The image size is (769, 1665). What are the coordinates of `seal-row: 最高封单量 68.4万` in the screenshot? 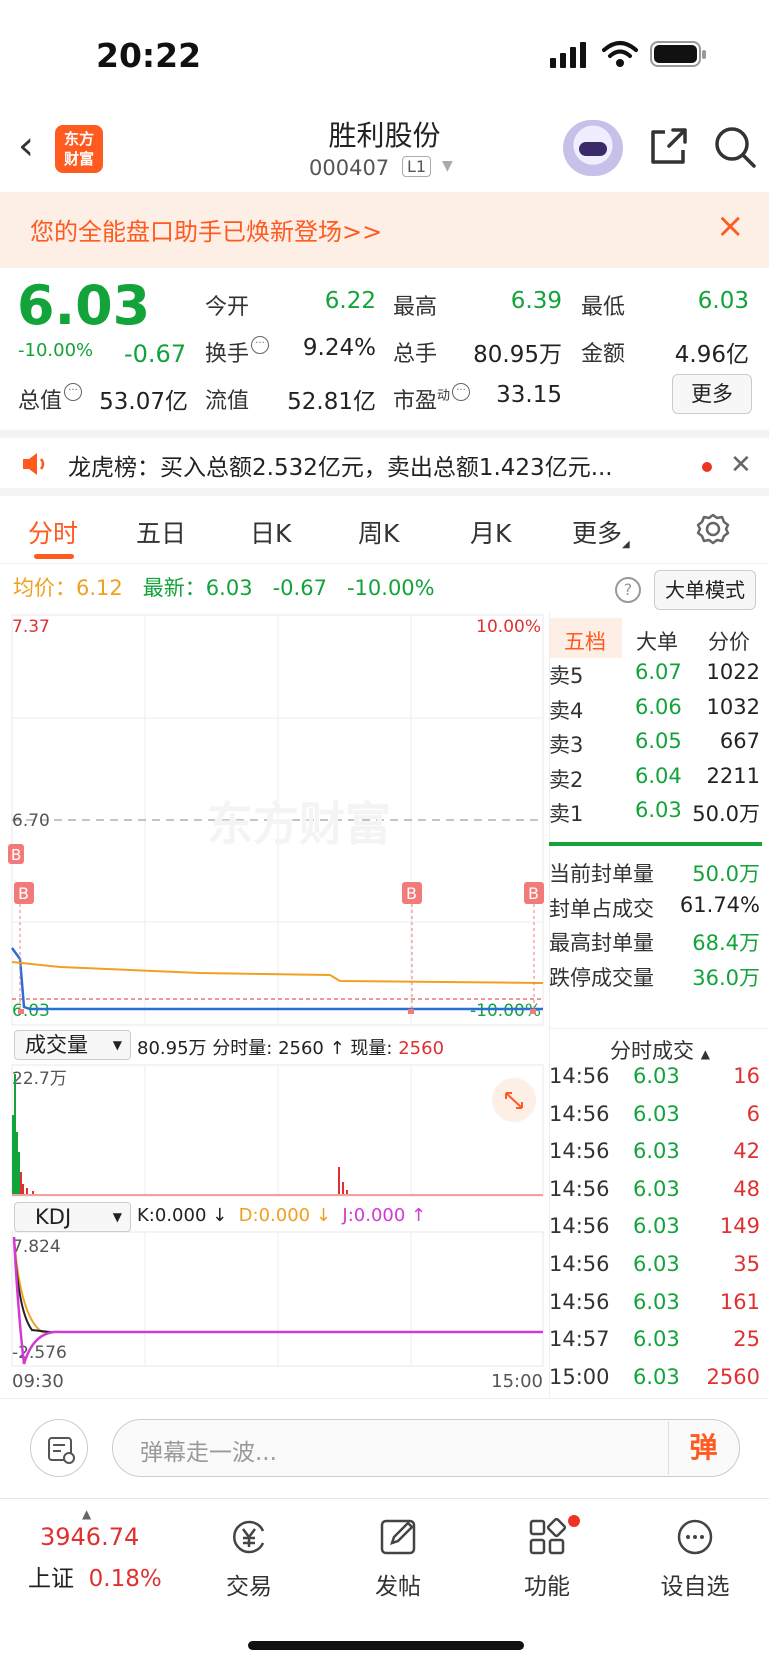 It's located at (659, 943).